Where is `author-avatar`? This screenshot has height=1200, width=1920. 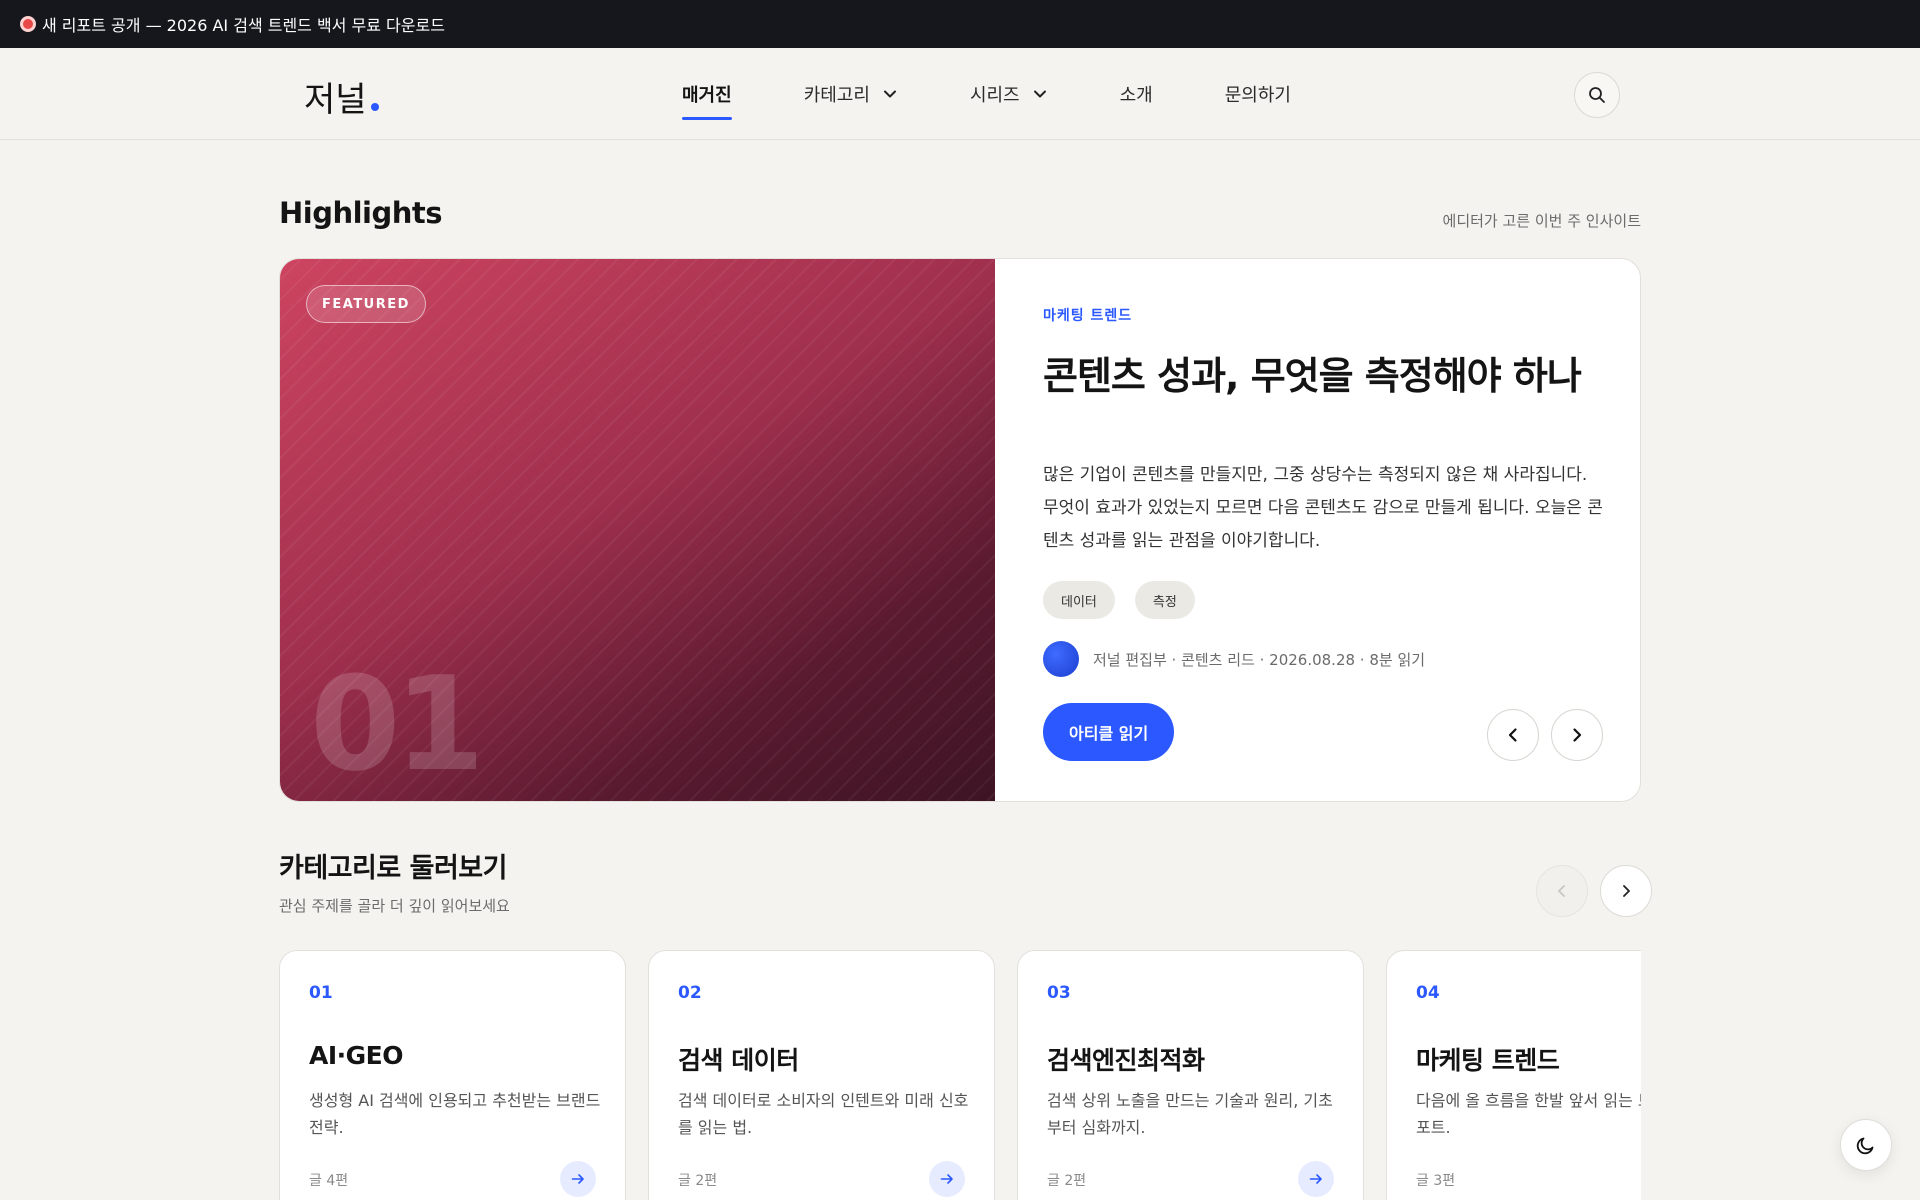 author-avatar is located at coordinates (1061, 659).